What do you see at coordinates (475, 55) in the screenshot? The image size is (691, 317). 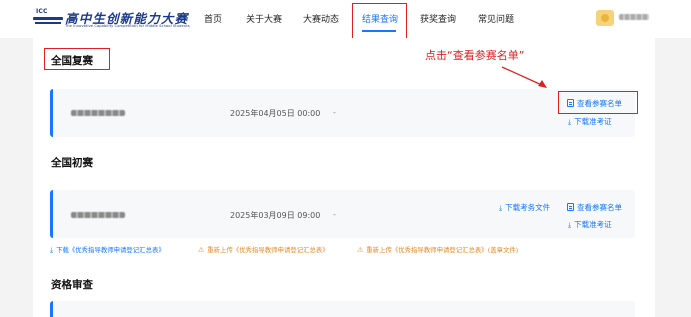 I see `instruction-annotation: 点击“查看参赛名单”` at bounding box center [475, 55].